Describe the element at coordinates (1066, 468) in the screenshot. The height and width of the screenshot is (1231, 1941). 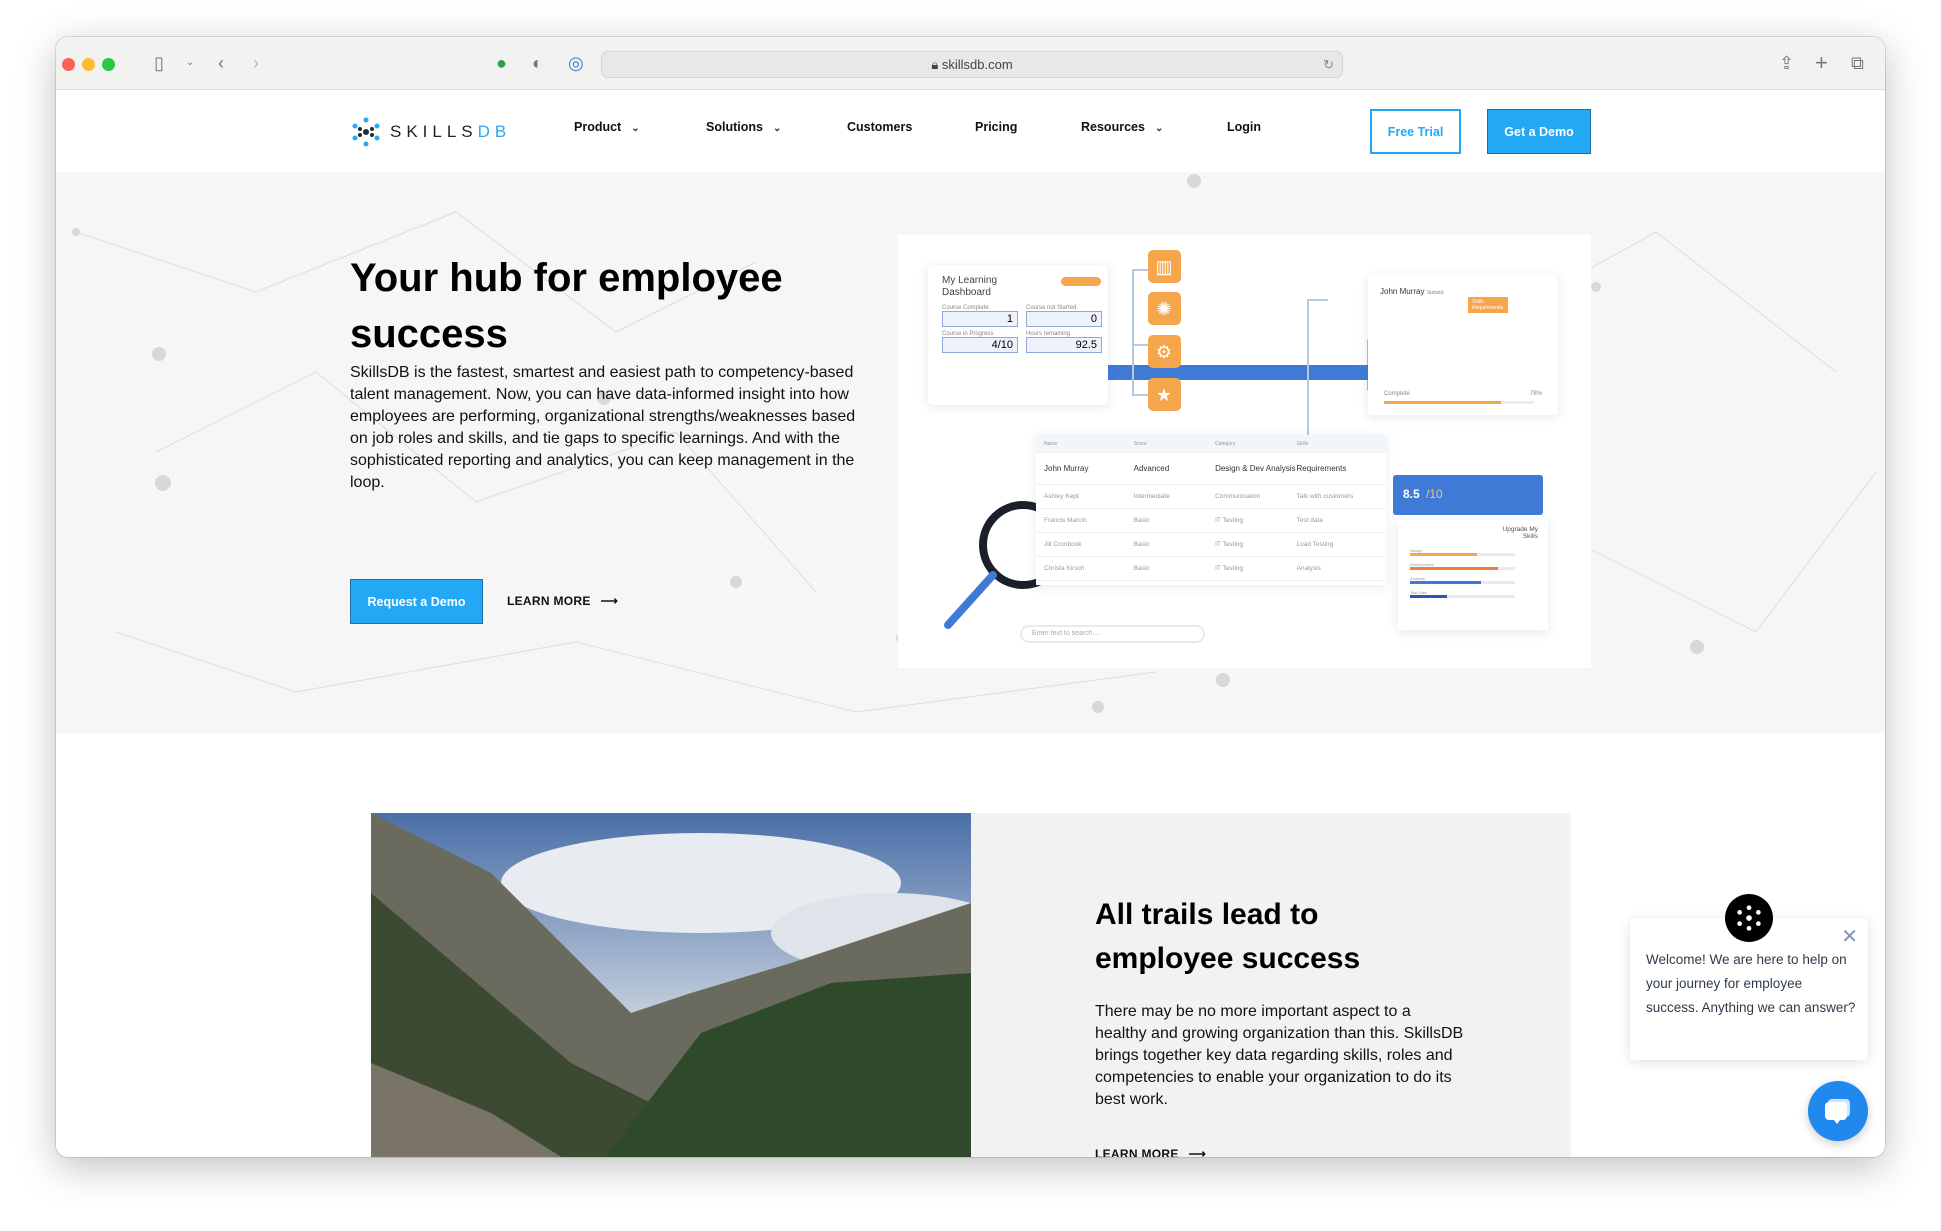
I see `table-cell: John Murray` at that location.